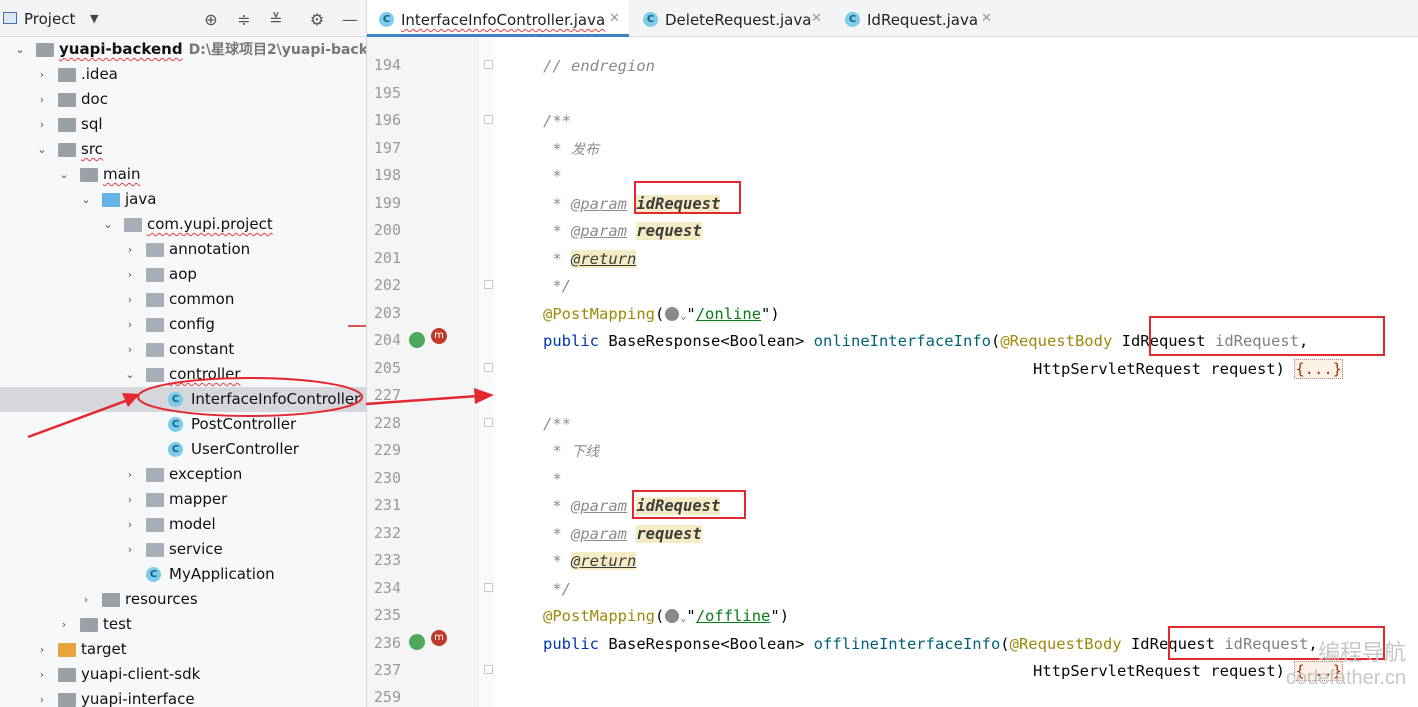 The height and width of the screenshot is (707, 1418). I want to click on tree-item-usercontroller: C UserController, so click(183, 449).